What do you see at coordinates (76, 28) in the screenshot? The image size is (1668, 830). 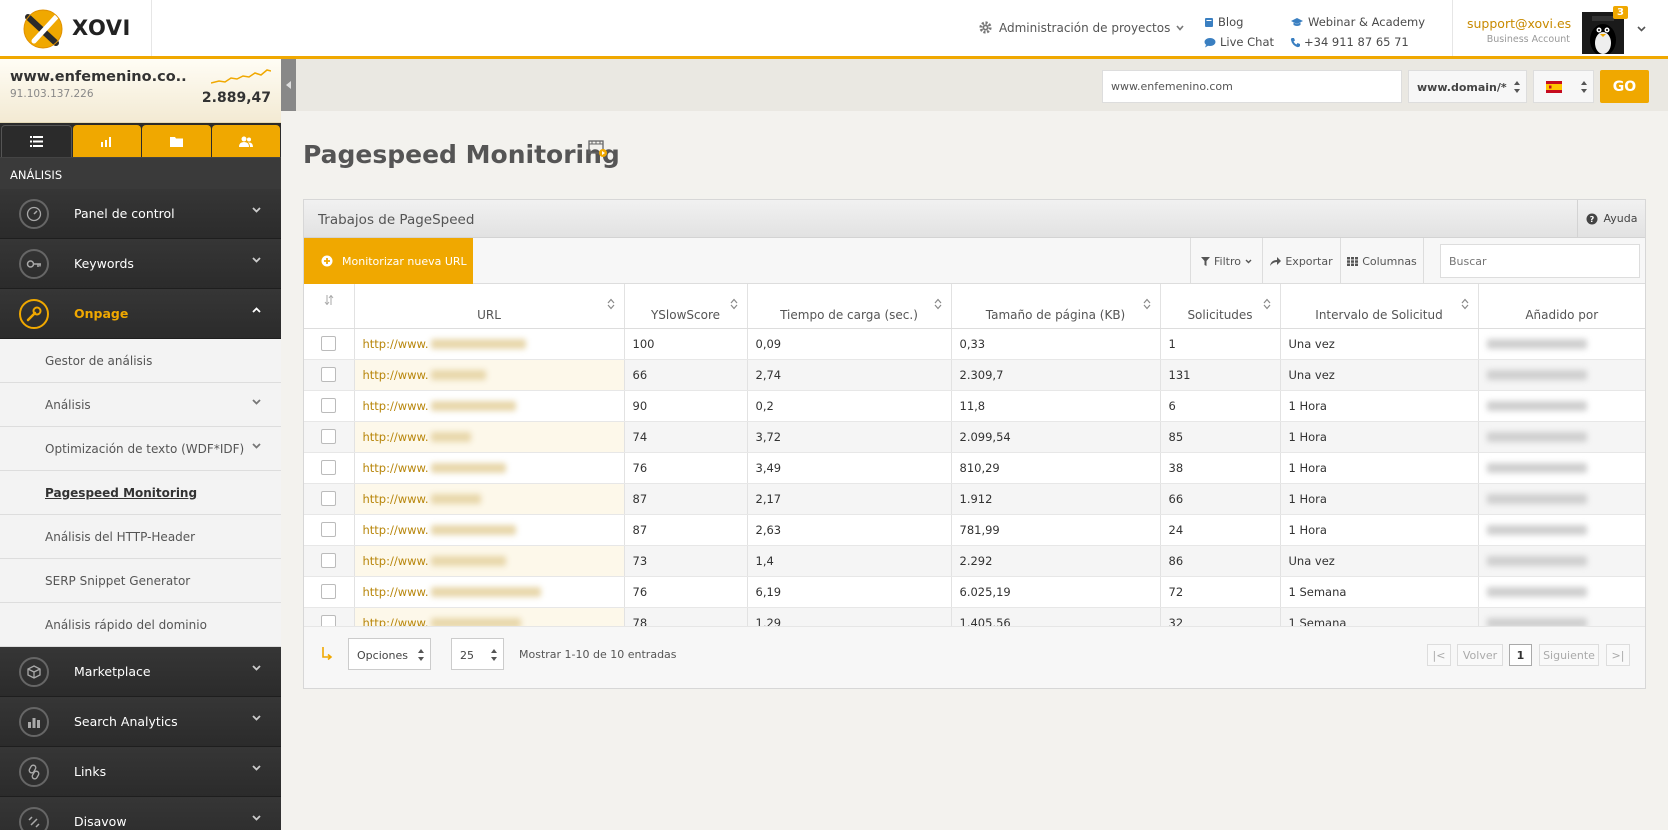 I see `xovi-logo: XOVI` at bounding box center [76, 28].